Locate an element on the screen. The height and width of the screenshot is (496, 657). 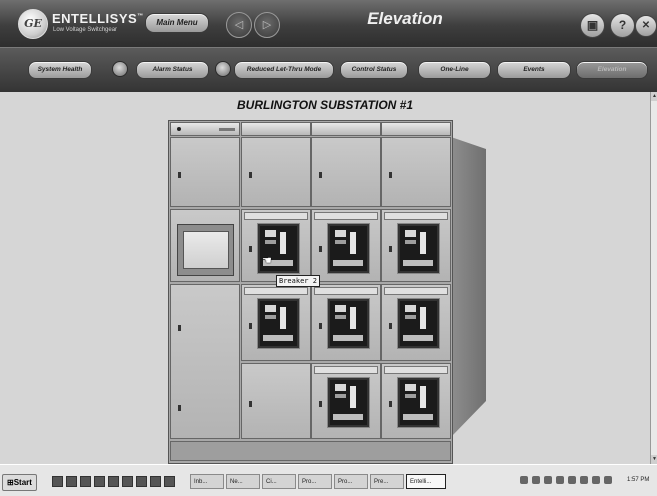
vertical-scrollbar: ▲ ▼ is located at coordinates (653, 278).